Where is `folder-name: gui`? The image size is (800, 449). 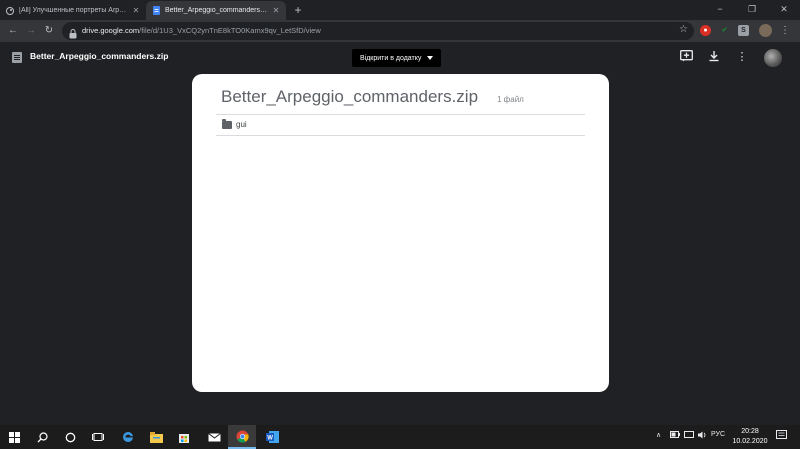
folder-name: gui is located at coordinates (241, 124).